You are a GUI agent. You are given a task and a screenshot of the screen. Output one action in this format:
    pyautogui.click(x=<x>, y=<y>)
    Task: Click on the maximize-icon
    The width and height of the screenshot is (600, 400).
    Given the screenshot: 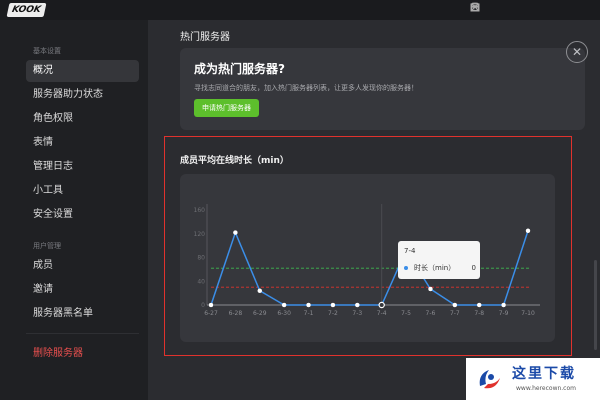 What is the action you would take?
    pyautogui.click(x=520, y=9)
    